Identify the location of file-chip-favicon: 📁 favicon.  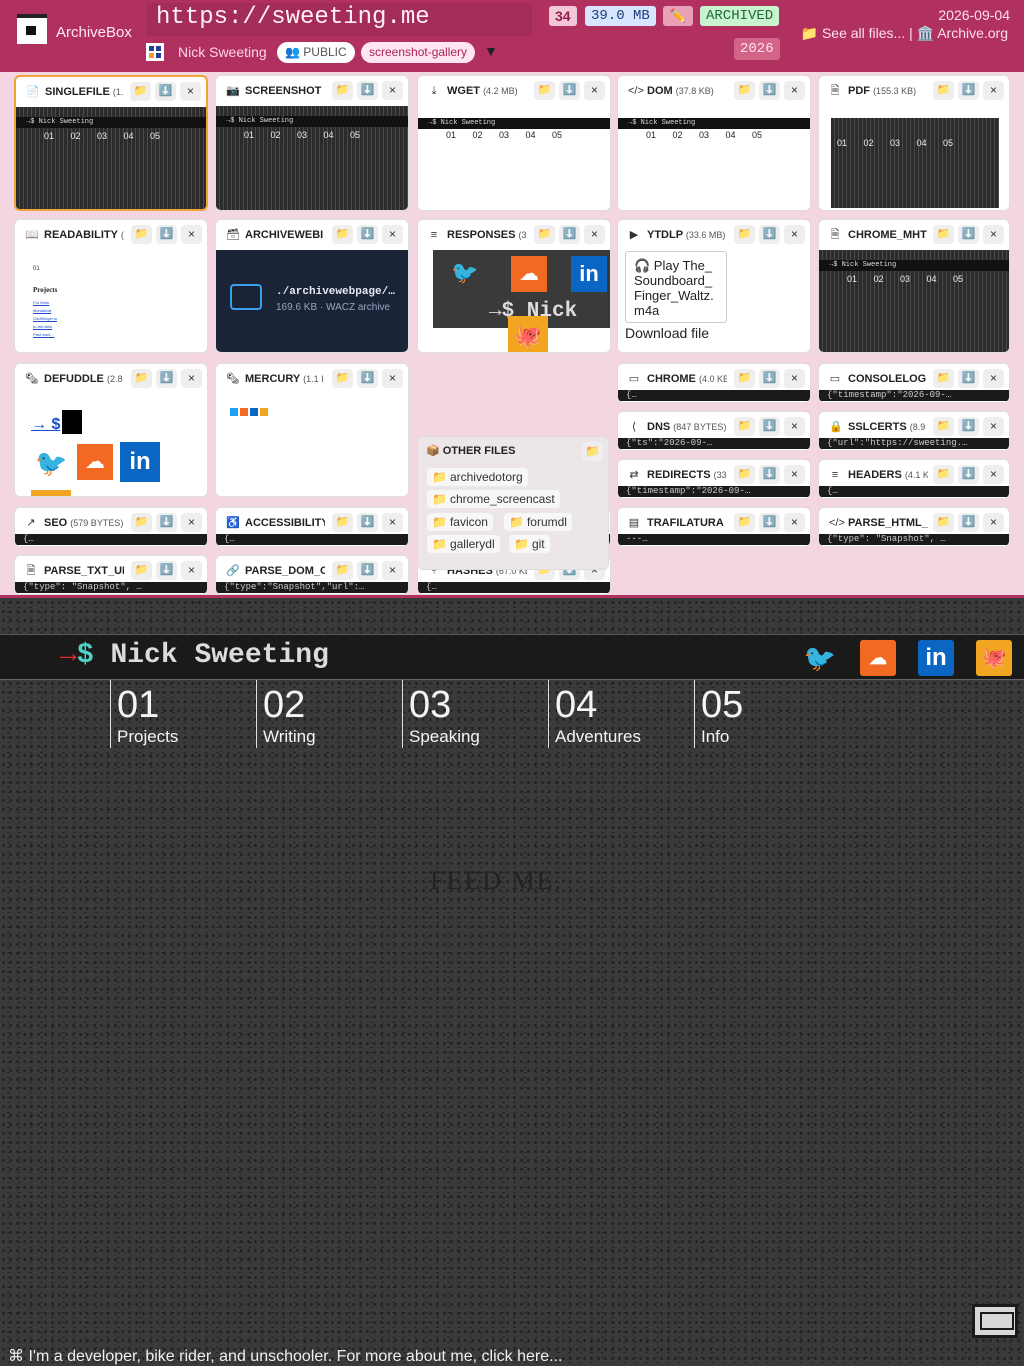
(460, 522).